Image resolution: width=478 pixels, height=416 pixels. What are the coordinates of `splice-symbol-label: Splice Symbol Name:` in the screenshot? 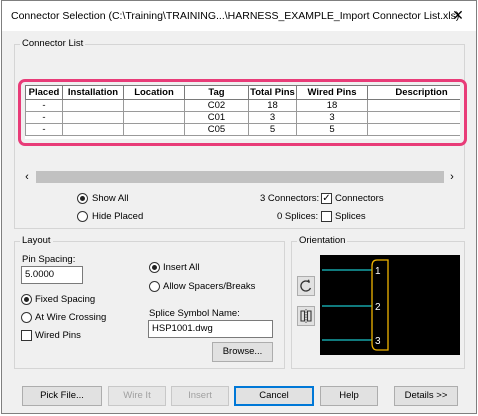 It's located at (194, 313).